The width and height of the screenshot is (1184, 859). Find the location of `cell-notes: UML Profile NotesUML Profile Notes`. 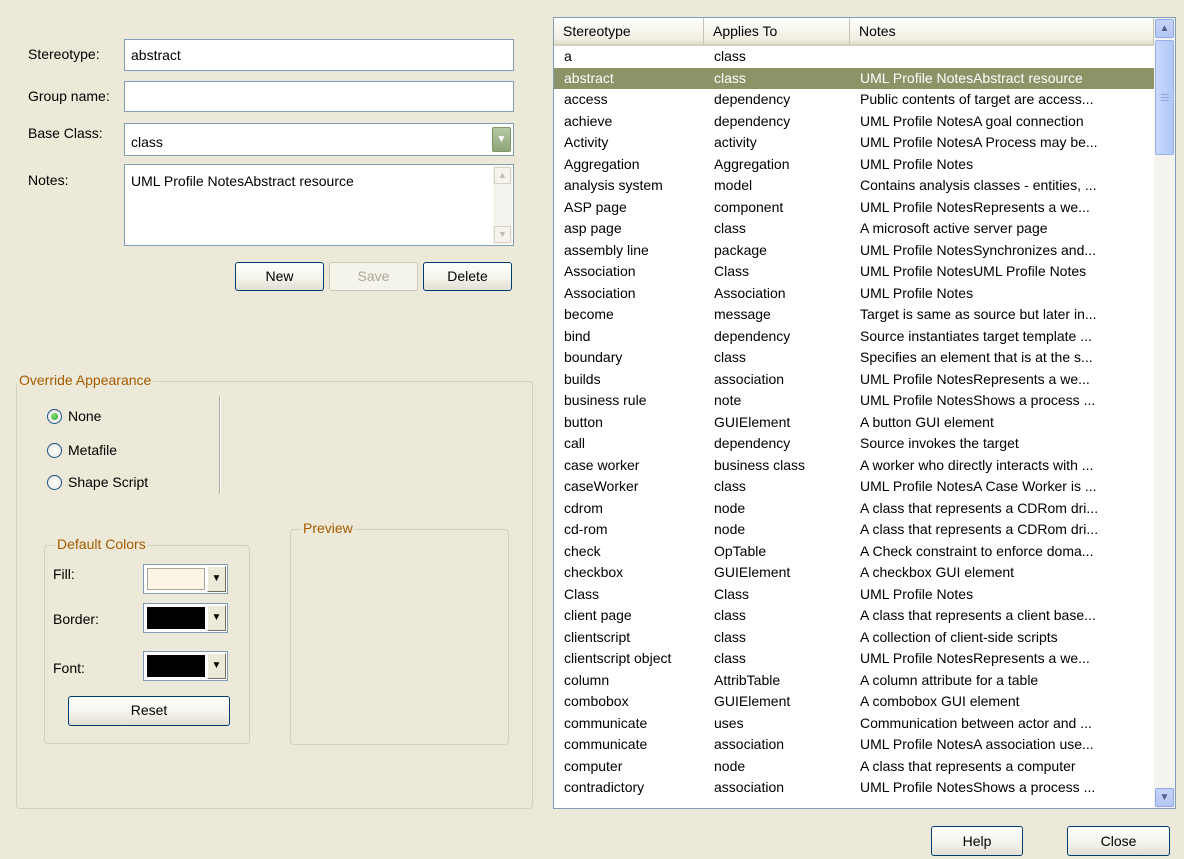

cell-notes: UML Profile NotesUML Profile Notes is located at coordinates (973, 271).